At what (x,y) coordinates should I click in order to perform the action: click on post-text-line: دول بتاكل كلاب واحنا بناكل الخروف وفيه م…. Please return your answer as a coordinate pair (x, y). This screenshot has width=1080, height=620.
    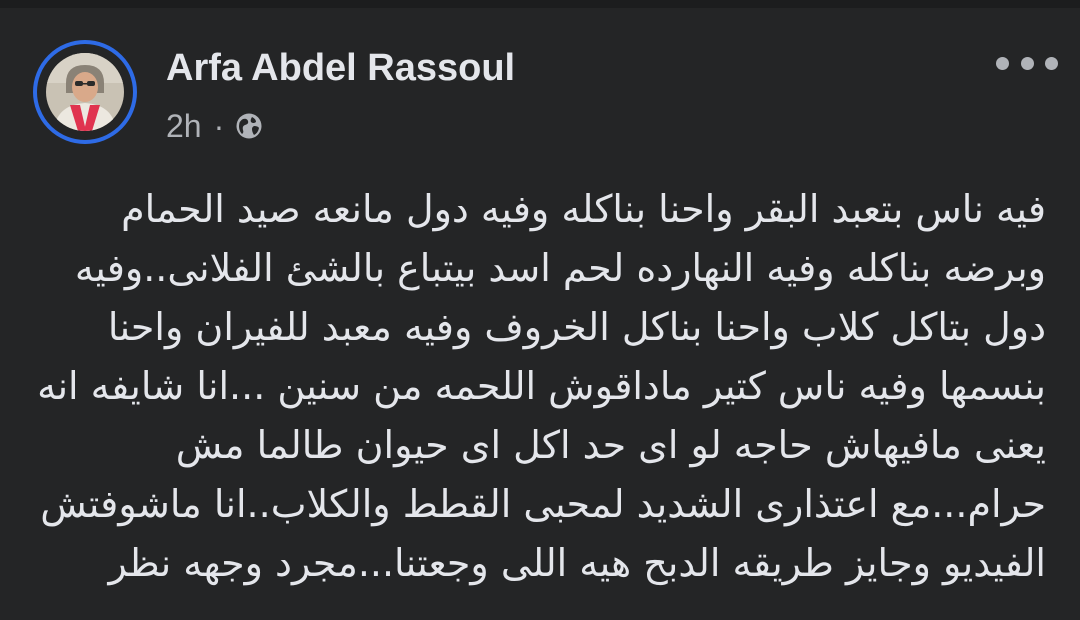
    Looking at the image, I should click on (576, 327).